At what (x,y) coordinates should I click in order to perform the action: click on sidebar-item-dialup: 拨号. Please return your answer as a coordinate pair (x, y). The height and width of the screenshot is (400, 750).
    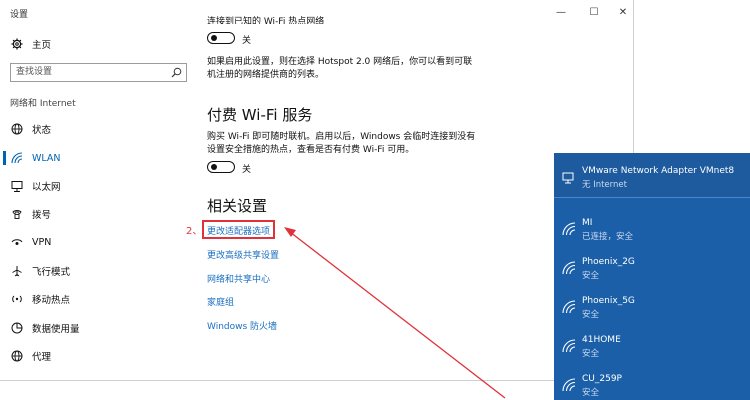
    Looking at the image, I should click on (30, 214).